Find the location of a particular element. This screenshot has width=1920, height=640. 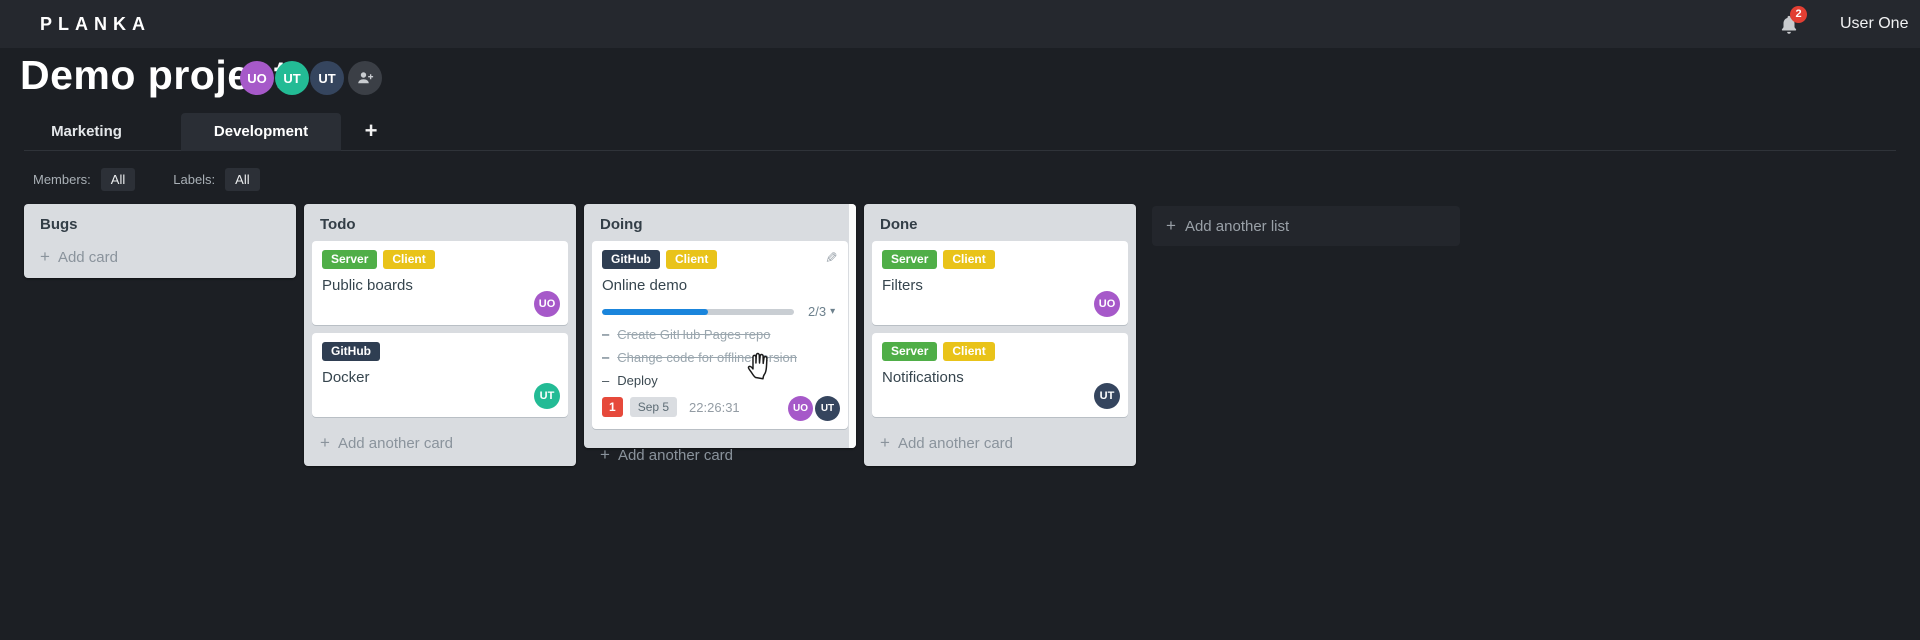

list-name: Todo is located at coordinates (440, 221).